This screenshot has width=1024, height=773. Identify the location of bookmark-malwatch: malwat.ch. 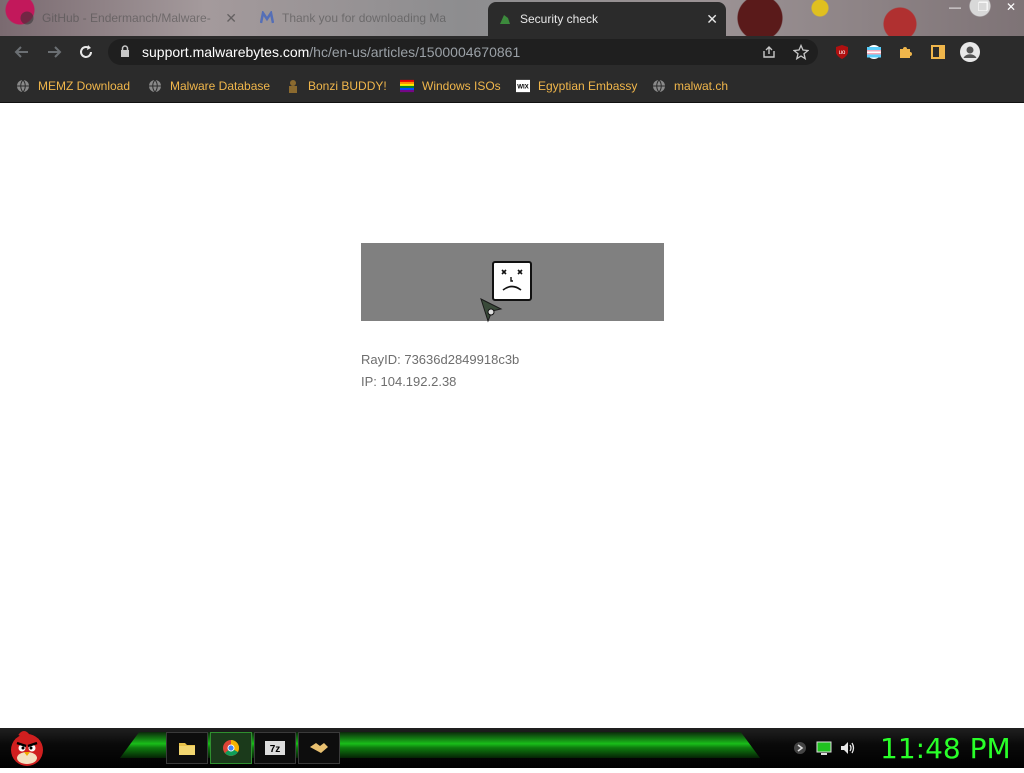
(690, 86).